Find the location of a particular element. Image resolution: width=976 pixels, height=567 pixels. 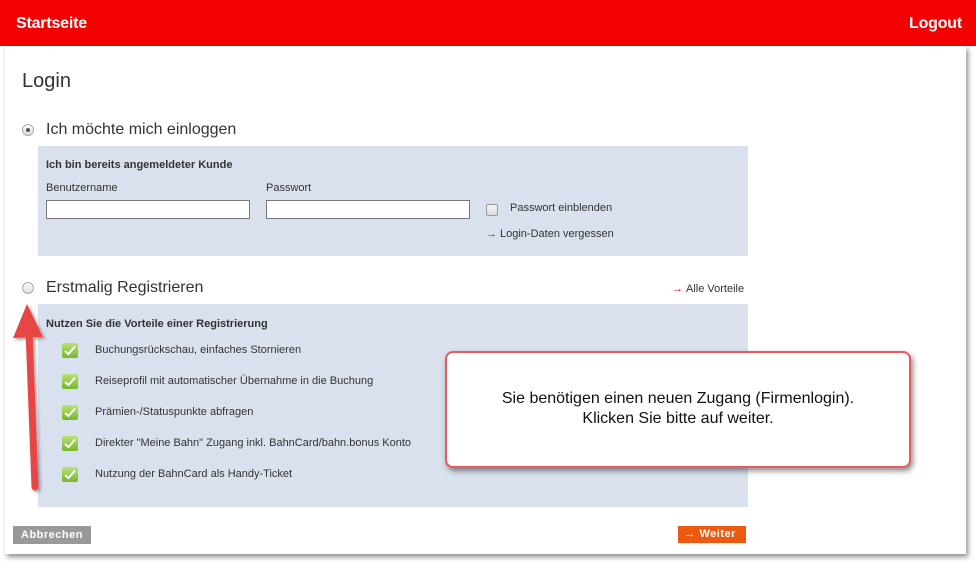

login-box-title: Ich bin bereits angemeldeter Kunde is located at coordinates (139, 165).